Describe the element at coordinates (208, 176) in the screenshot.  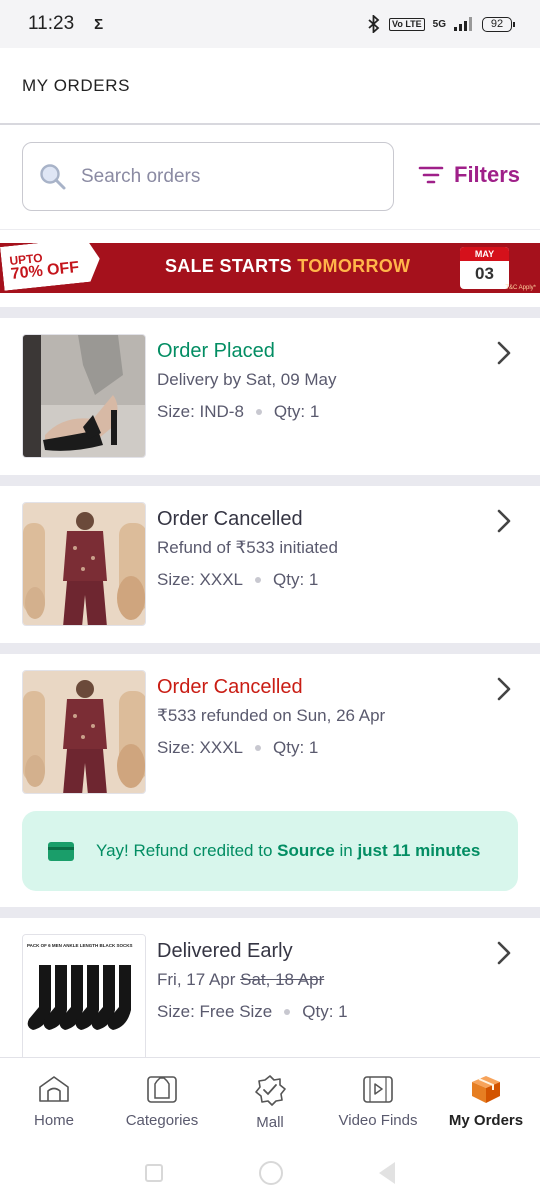
I see `search-input: Search orders` at that location.